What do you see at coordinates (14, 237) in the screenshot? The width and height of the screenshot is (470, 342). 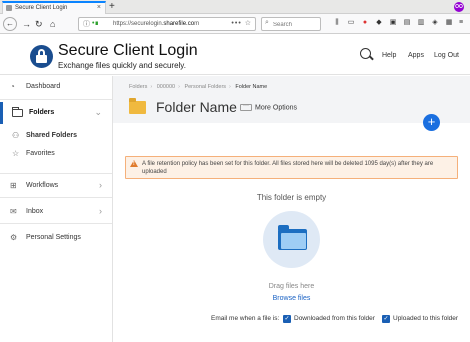 I see `gear-icon: ⚙` at bounding box center [14, 237].